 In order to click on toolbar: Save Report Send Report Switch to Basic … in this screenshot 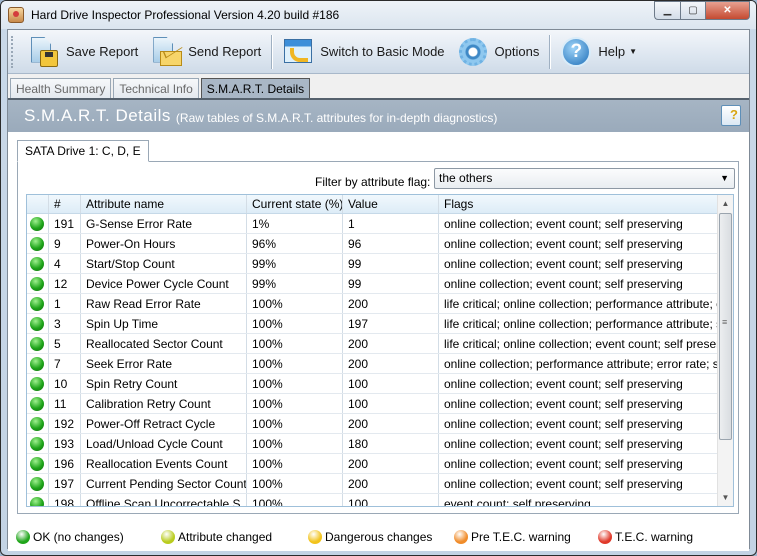, I will do `click(378, 52)`.